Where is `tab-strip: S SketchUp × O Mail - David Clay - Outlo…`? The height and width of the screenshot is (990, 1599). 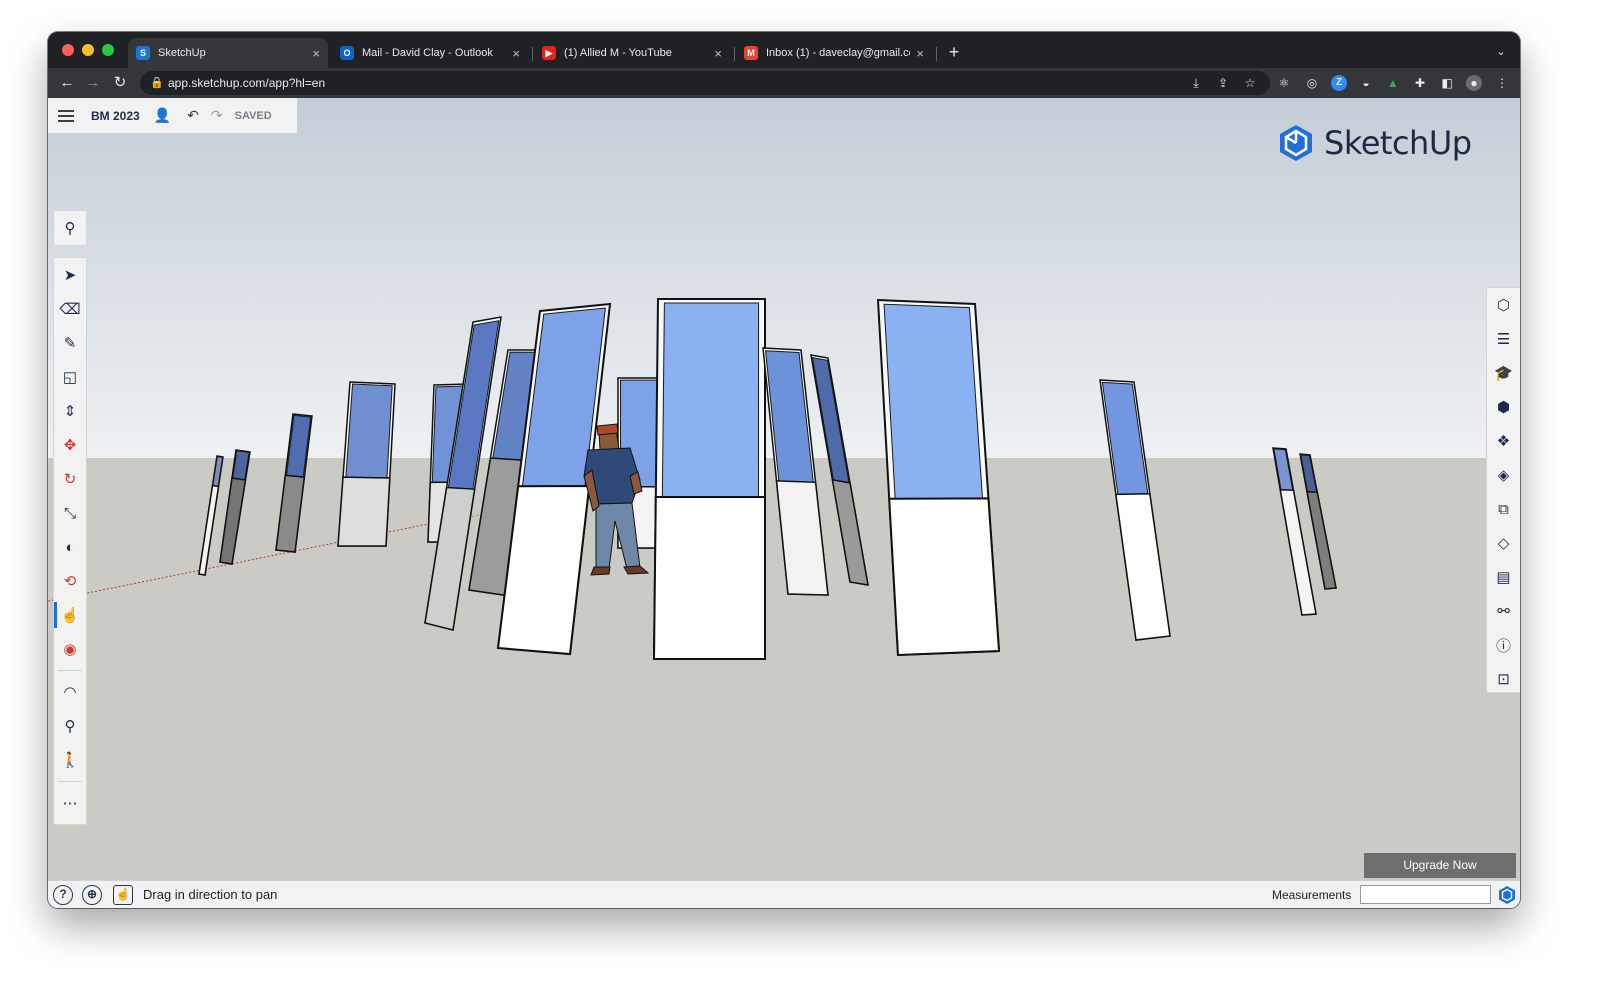
tab-strip: S SketchUp × O Mail - David Clay - Outlo… is located at coordinates (784, 50).